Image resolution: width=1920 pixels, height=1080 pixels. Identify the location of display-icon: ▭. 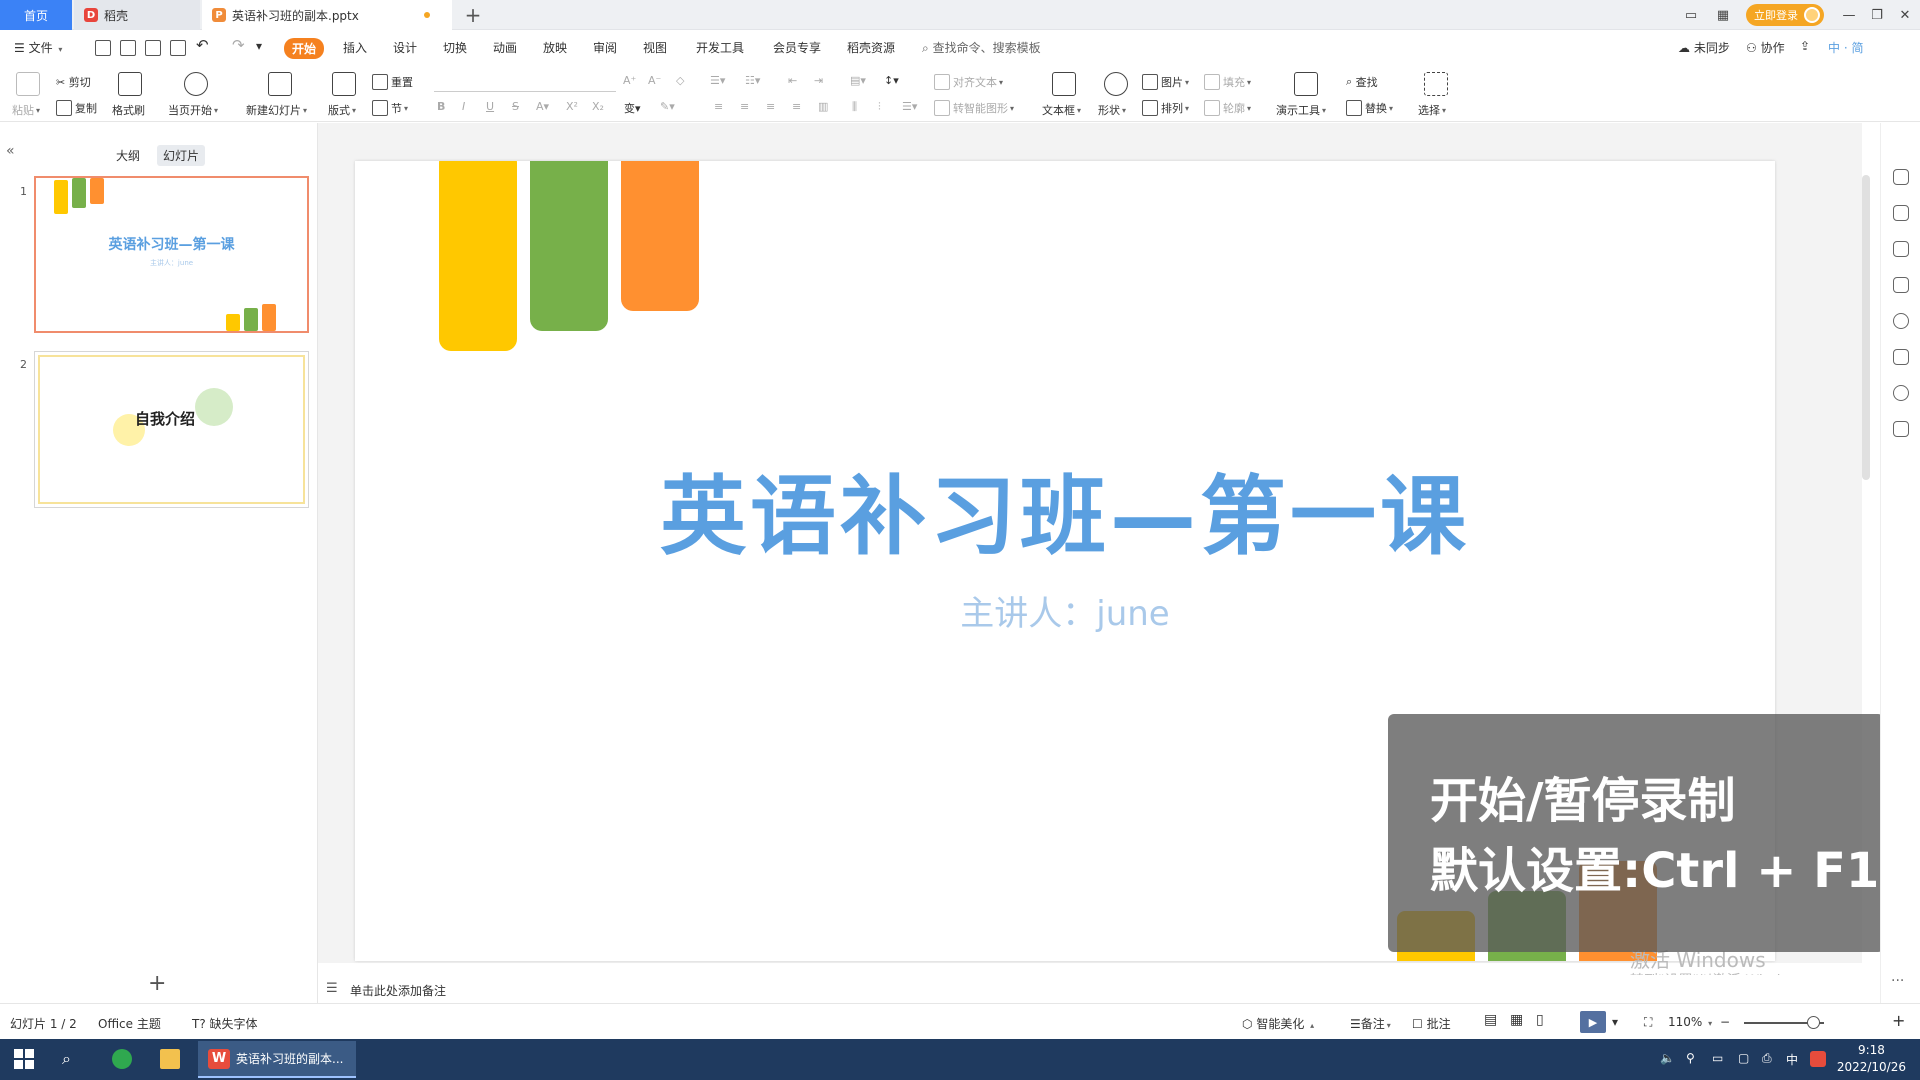
(1717, 1058).